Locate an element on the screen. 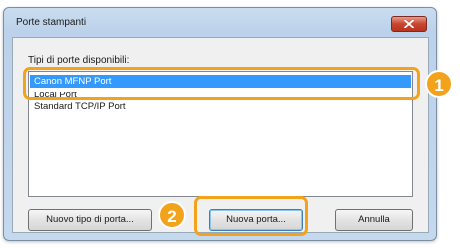 The height and width of the screenshot is (248, 460). cancel-button: Annulla is located at coordinates (374, 220).